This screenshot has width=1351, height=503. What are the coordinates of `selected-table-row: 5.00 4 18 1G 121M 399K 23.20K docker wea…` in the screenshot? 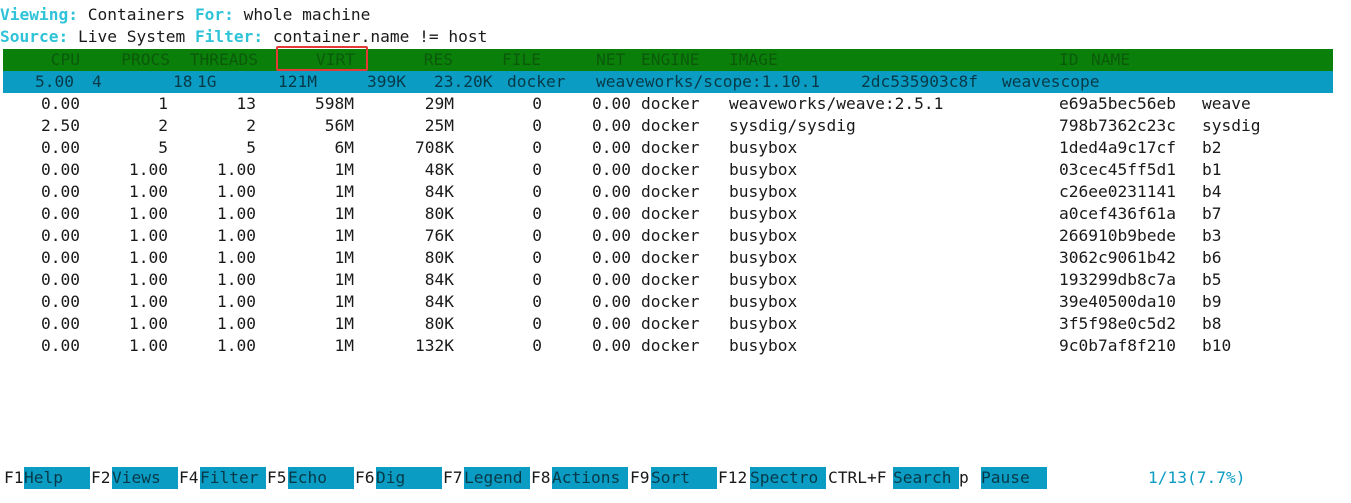 It's located at (668, 82).